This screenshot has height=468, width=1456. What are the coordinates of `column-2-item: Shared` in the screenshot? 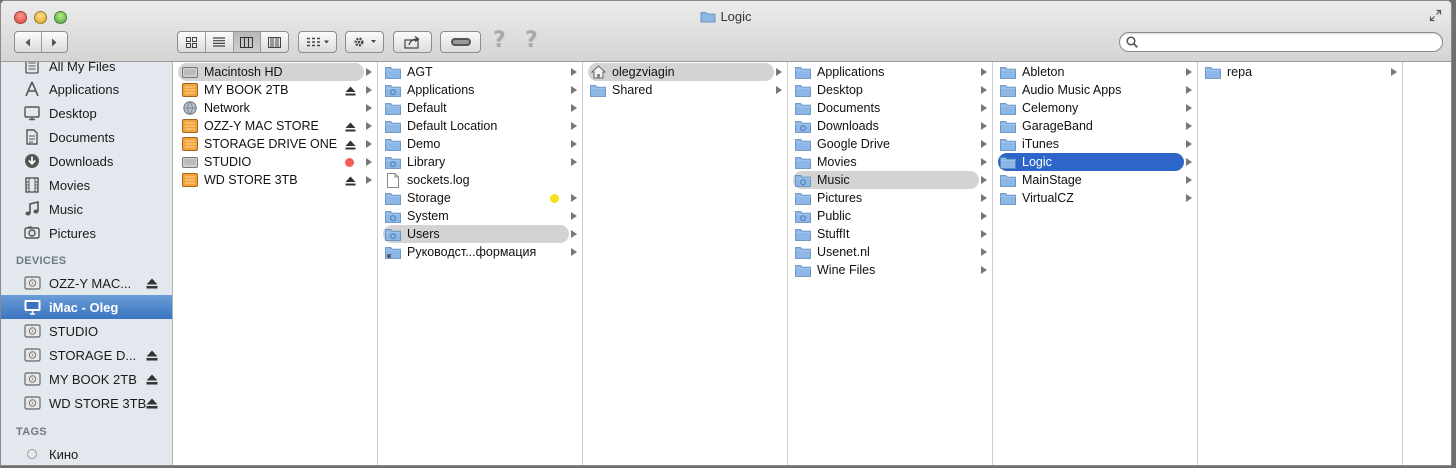 It's located at (681, 90).